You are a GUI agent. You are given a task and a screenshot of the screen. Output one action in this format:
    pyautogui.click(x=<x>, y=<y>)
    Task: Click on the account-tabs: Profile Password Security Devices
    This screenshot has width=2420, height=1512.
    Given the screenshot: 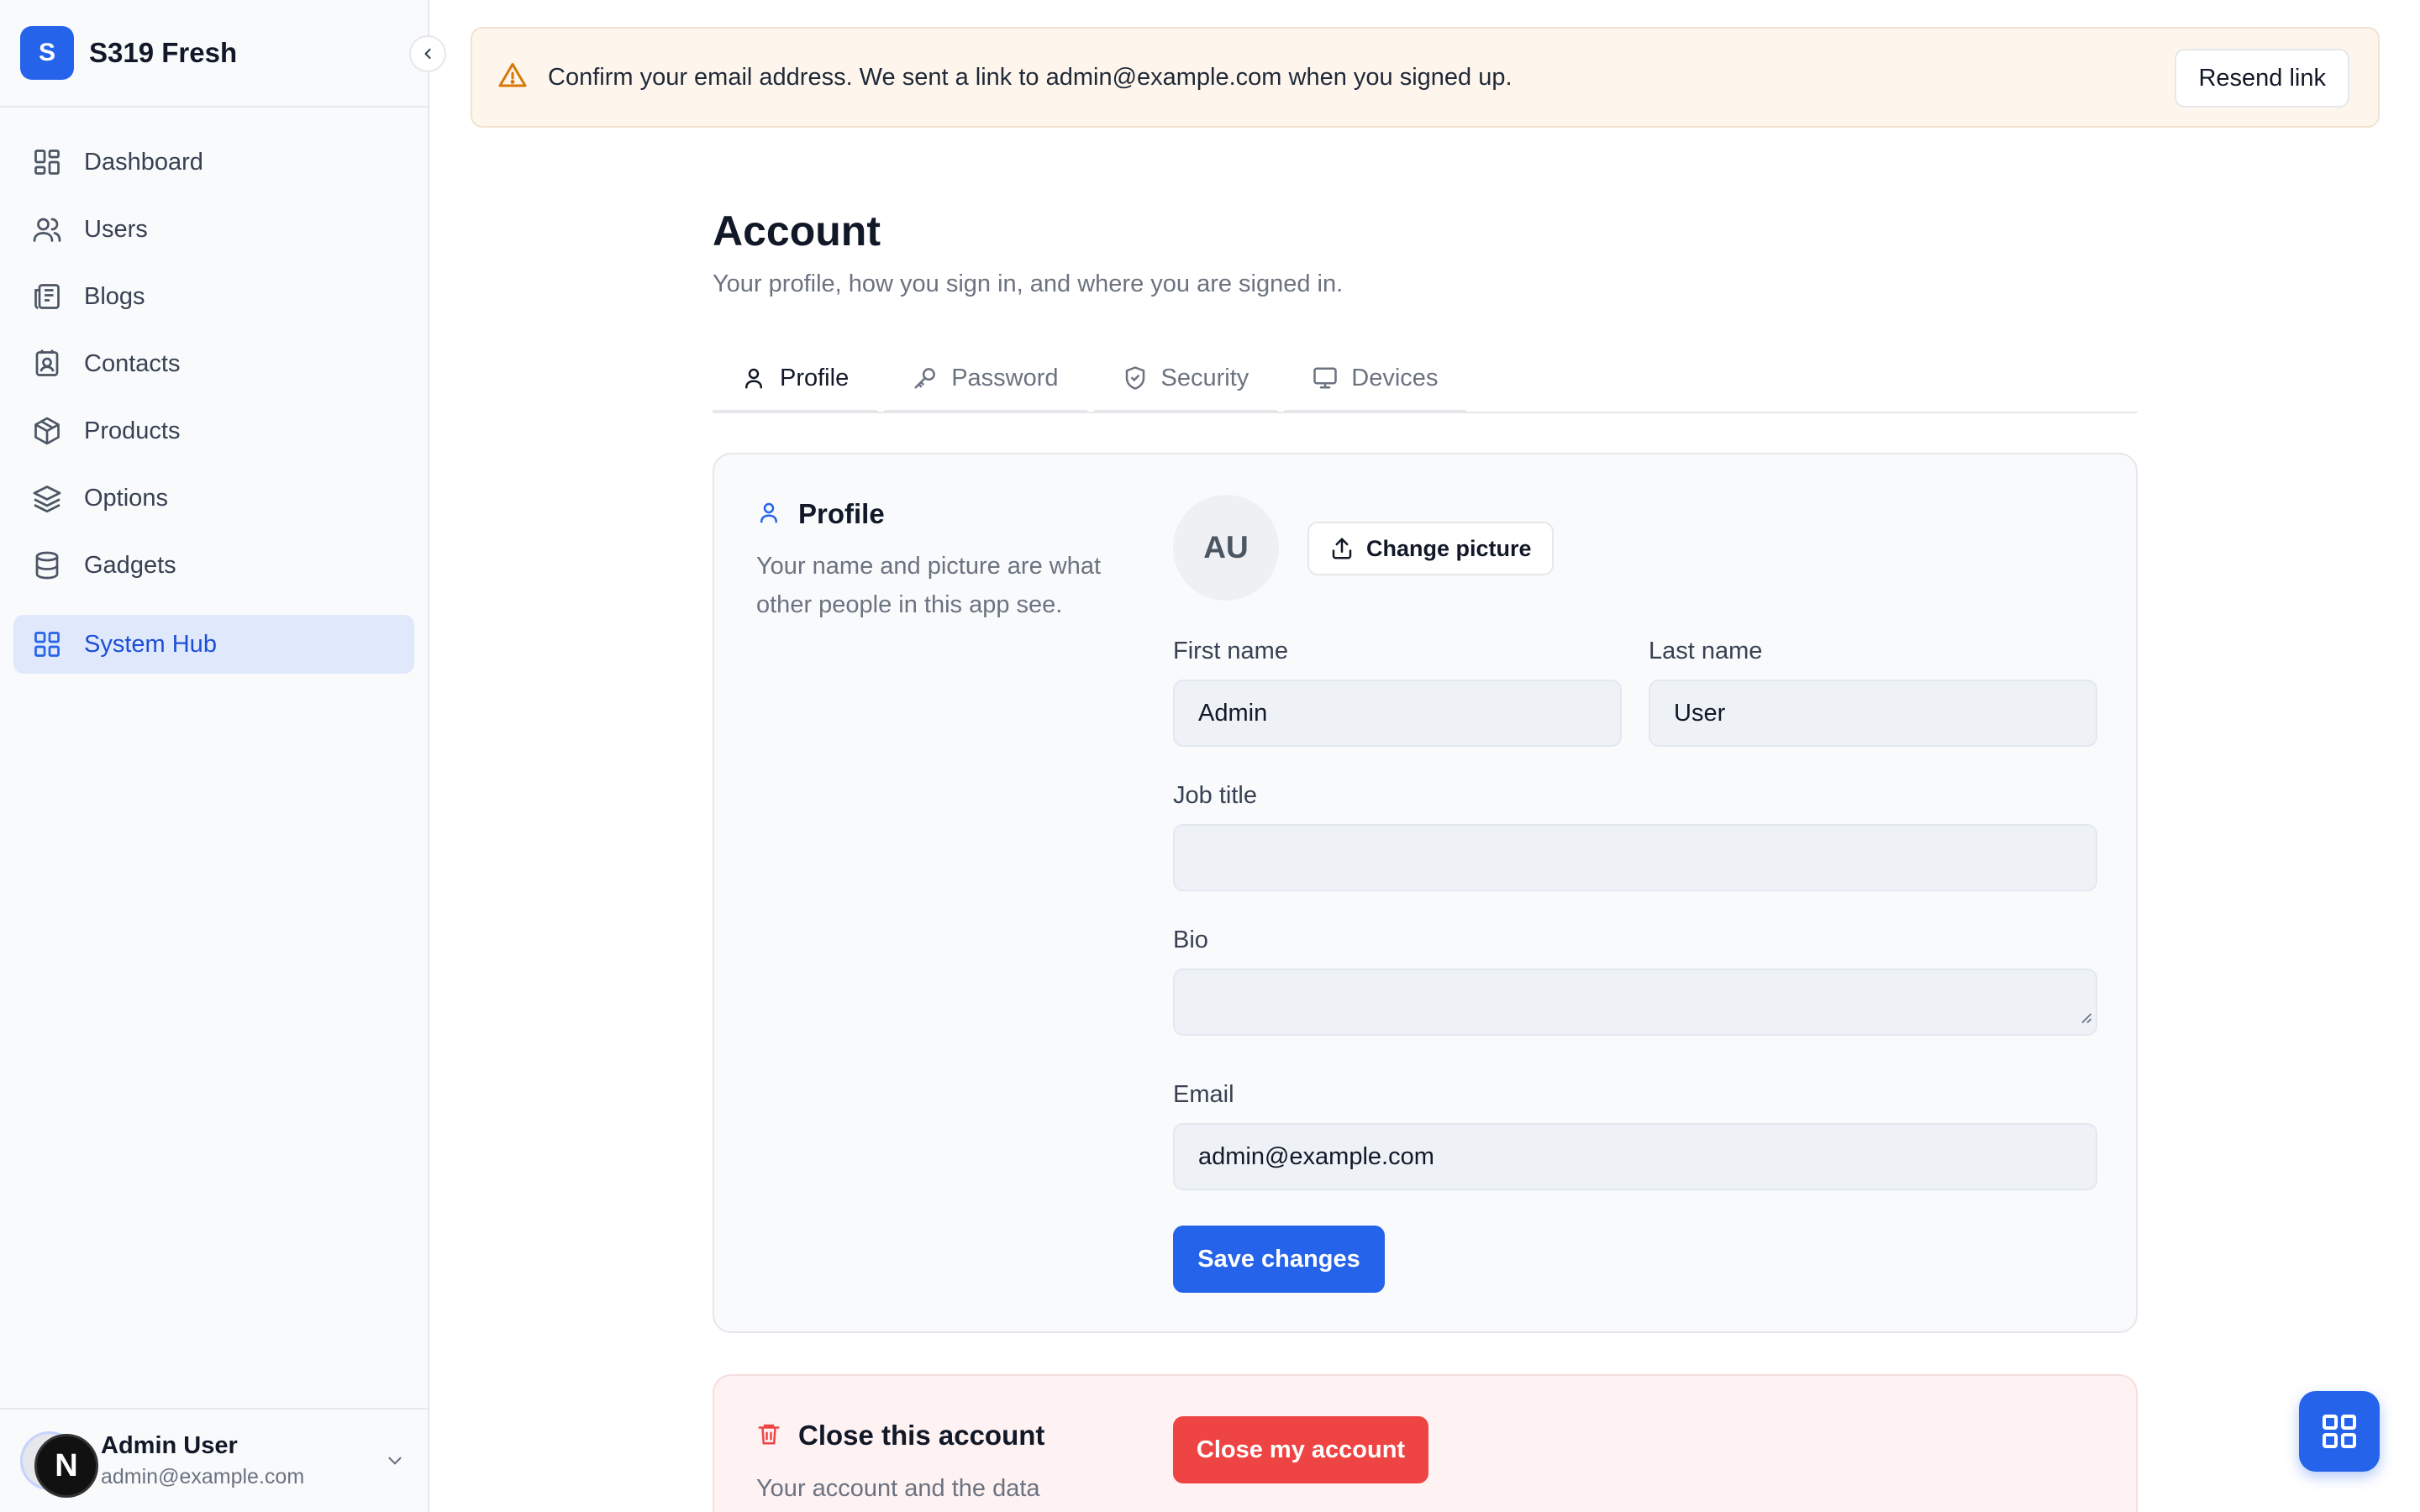 What is the action you would take?
    pyautogui.click(x=1425, y=379)
    